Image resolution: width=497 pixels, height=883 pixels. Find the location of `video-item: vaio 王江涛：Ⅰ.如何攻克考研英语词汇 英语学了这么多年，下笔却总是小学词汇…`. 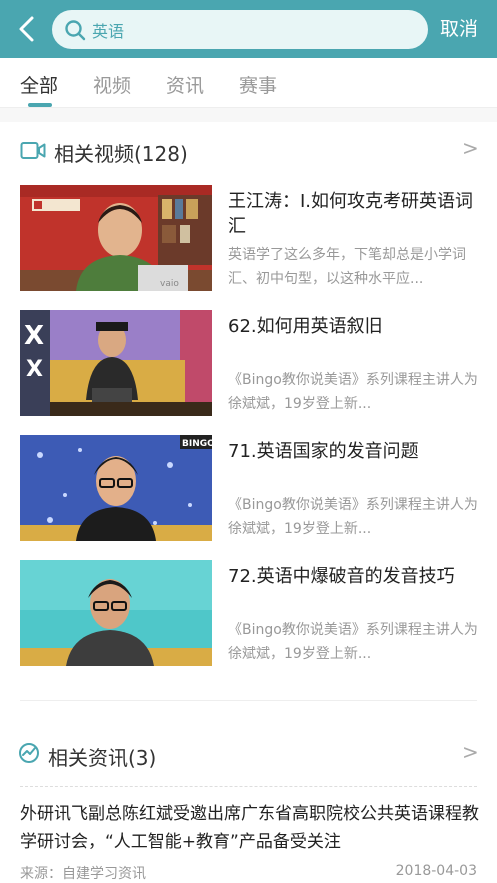

video-item: vaio 王江涛：Ⅰ.如何攻克考研英语词汇 英语学了这么多年，下笔却总是小学词汇… is located at coordinates (250, 238).